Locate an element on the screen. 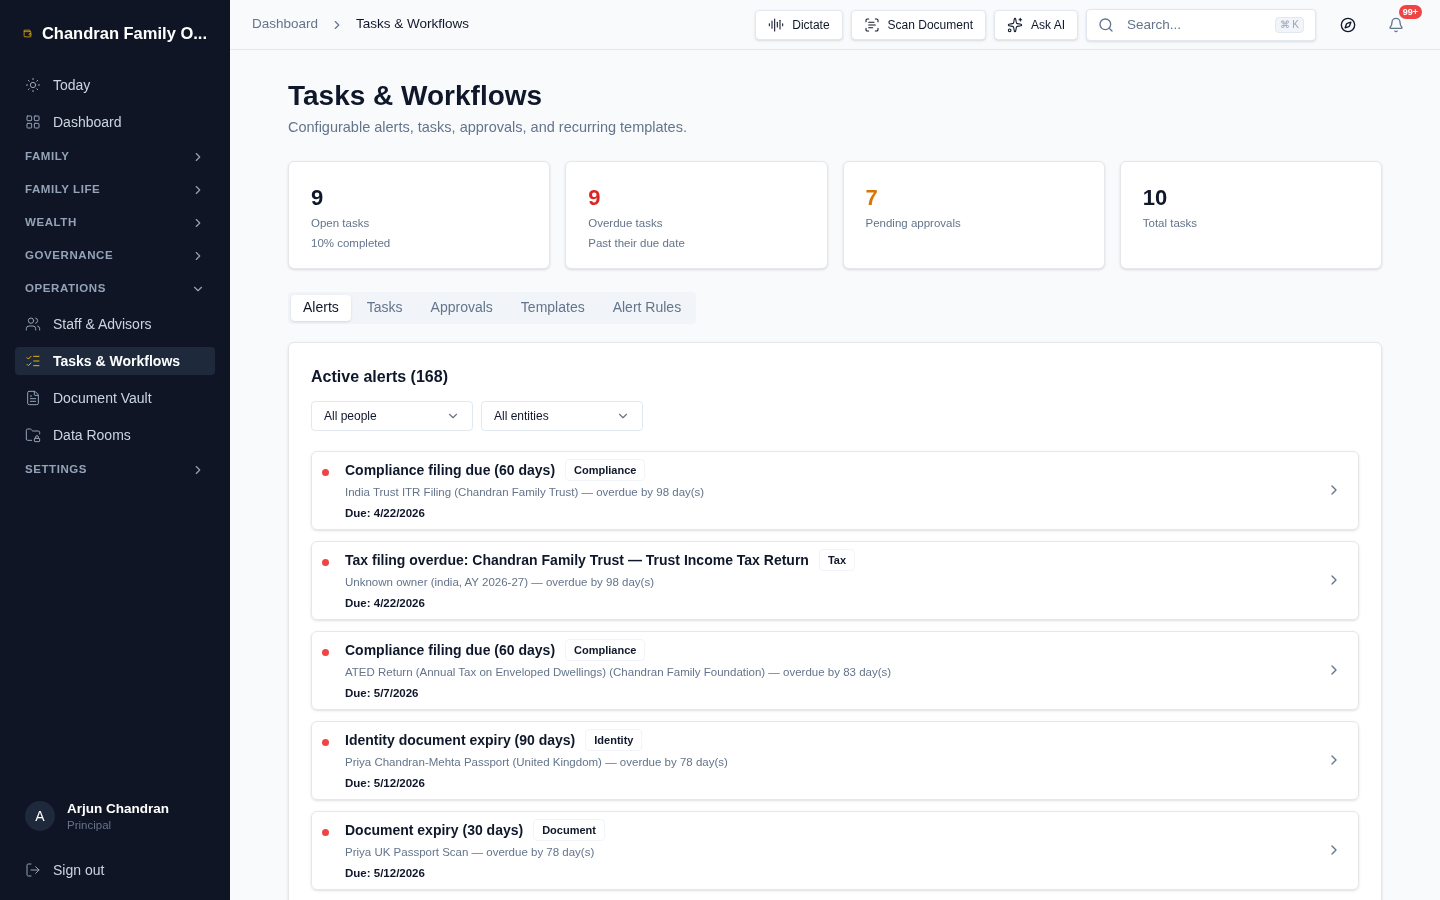 This screenshot has width=1440, height=900. users-icon is located at coordinates (33, 324).